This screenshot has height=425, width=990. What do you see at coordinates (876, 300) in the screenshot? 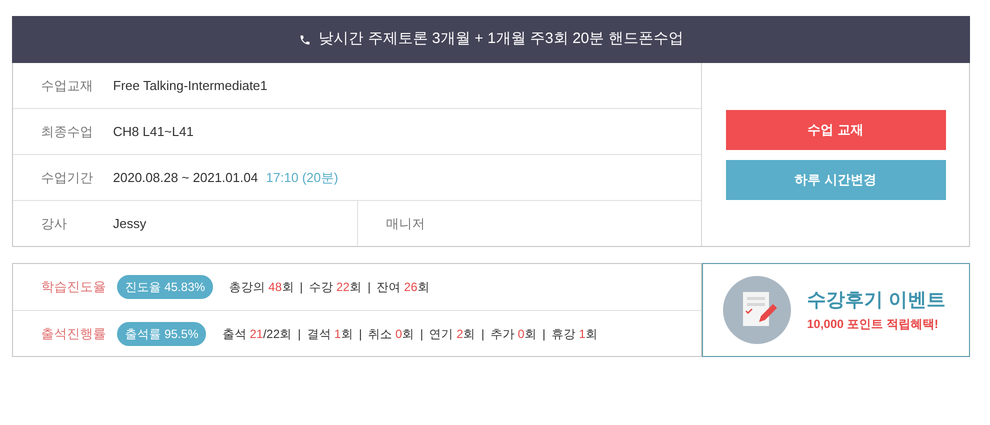
I see `event-title: 수강후기 이벤트` at bounding box center [876, 300].